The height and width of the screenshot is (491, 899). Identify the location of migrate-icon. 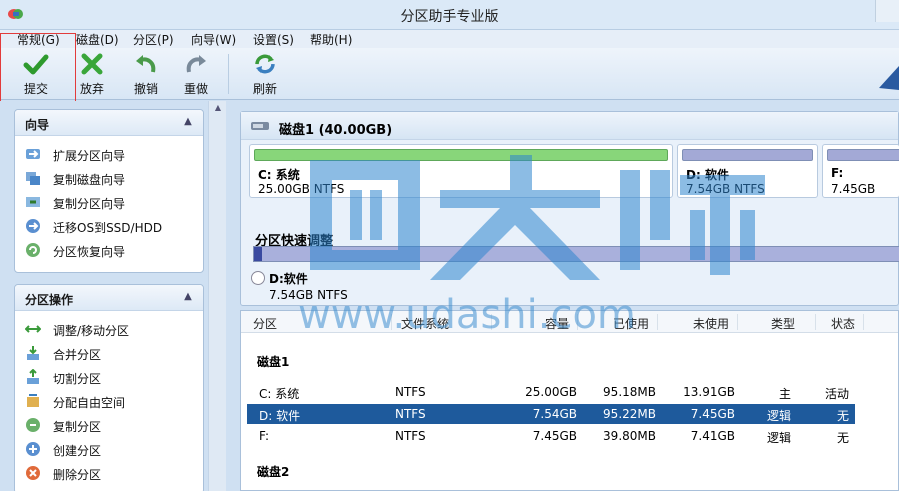
(33, 226).